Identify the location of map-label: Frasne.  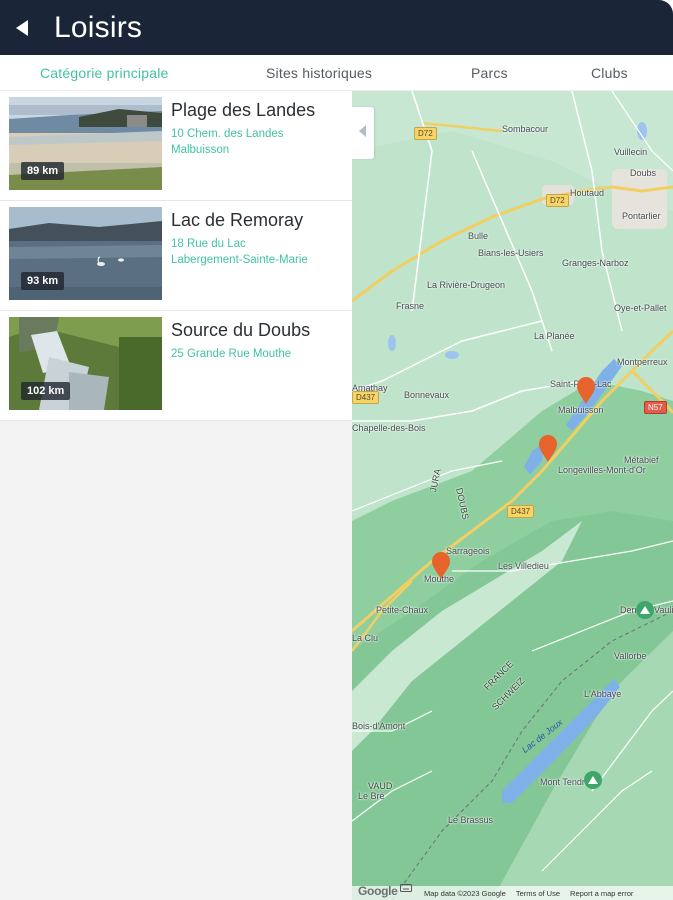
(410, 306).